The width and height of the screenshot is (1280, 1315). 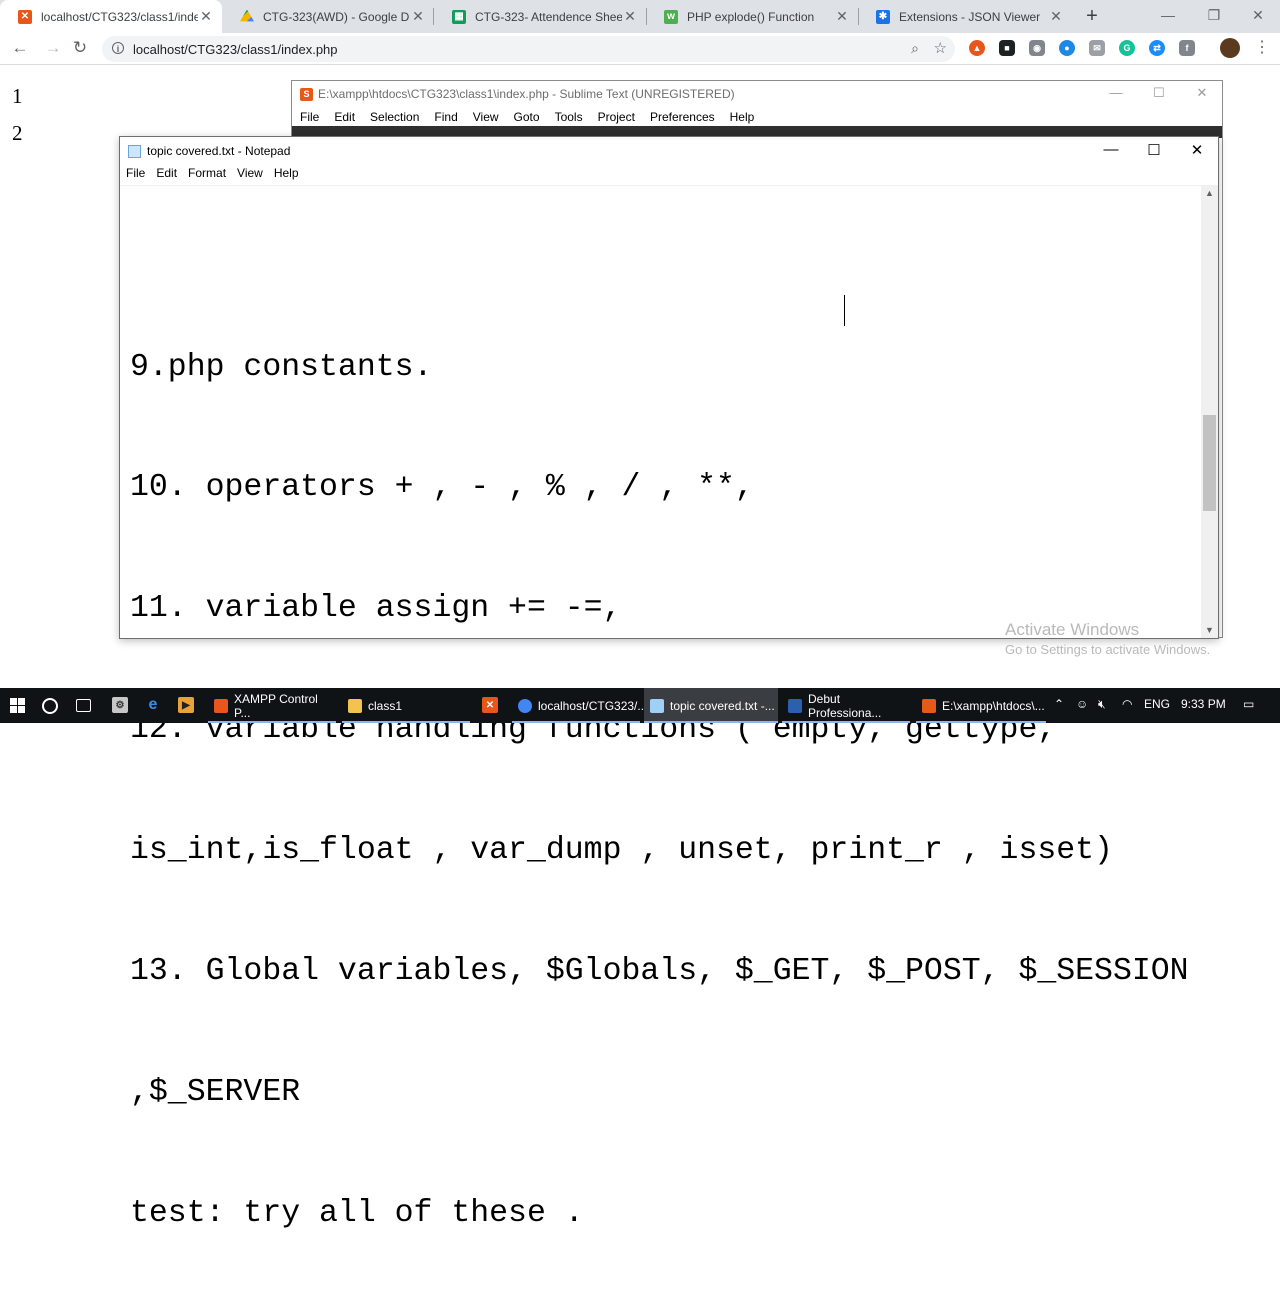 I want to click on address-url: localhost/CTG323/class1/index.php, so click(x=235, y=49).